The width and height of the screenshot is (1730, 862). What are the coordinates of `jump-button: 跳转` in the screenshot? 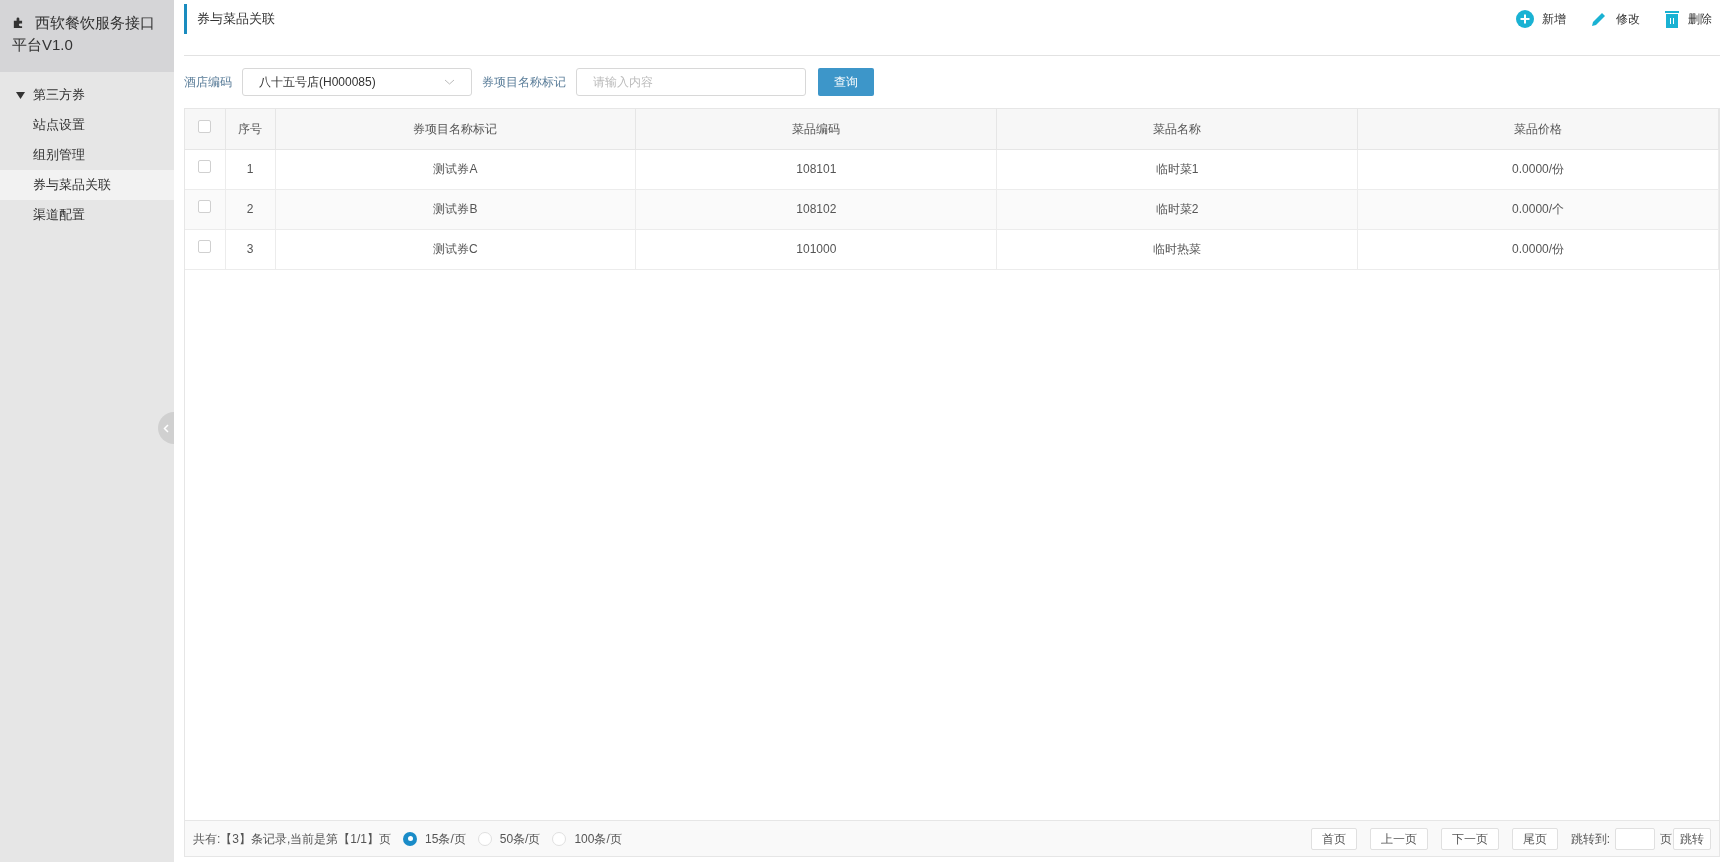 It's located at (1692, 838).